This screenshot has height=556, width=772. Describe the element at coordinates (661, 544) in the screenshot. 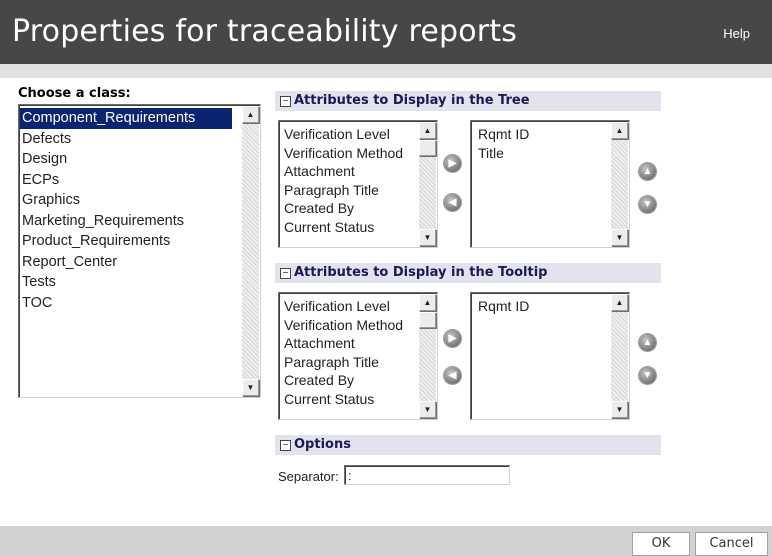

I see `ok-button: OK` at that location.